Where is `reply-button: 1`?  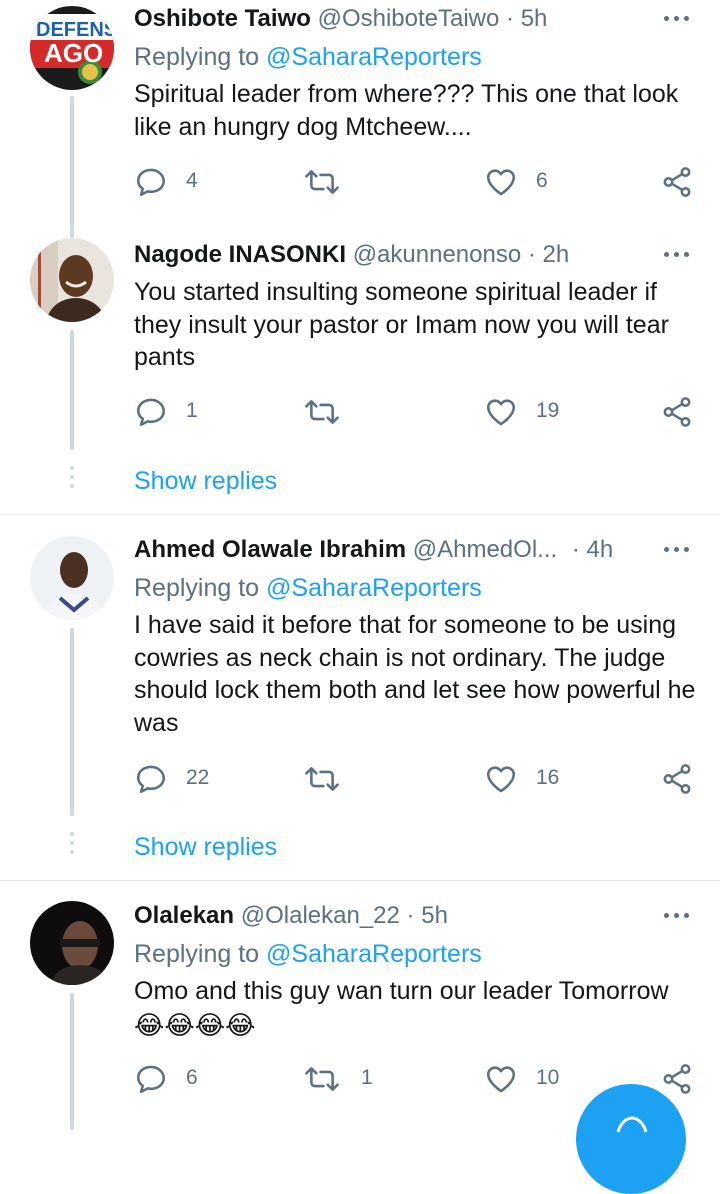
reply-button: 1 is located at coordinates (174, 412).